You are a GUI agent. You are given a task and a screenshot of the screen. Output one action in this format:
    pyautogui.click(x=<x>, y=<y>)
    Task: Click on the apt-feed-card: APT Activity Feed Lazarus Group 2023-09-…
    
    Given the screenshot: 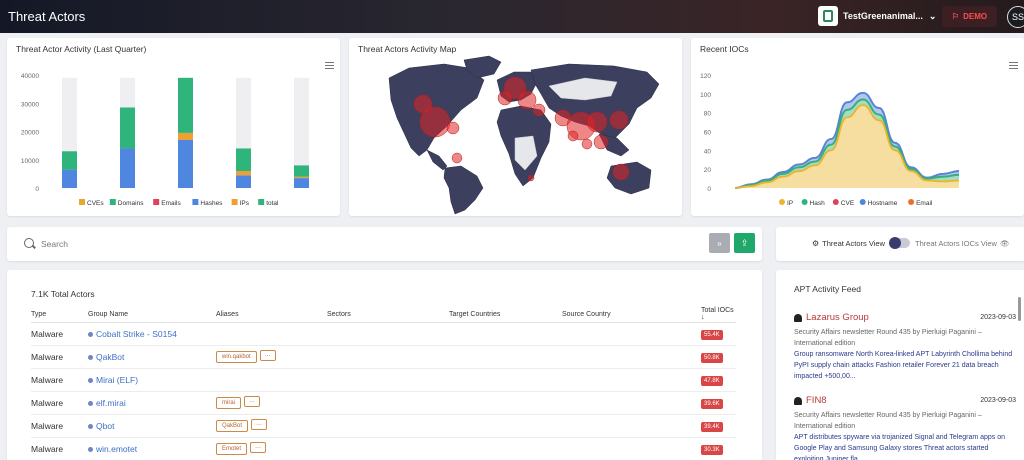 What is the action you would take?
    pyautogui.click(x=900, y=365)
    